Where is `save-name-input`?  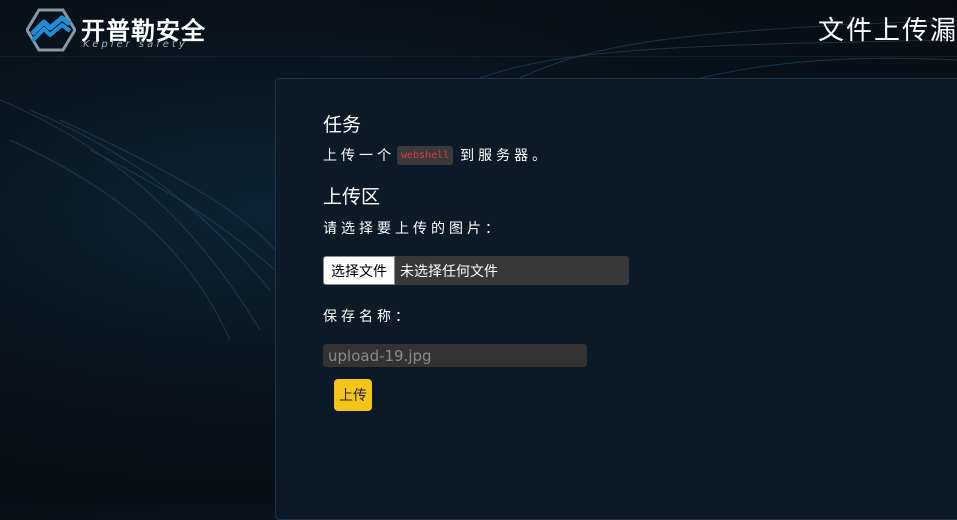 save-name-input is located at coordinates (455, 355).